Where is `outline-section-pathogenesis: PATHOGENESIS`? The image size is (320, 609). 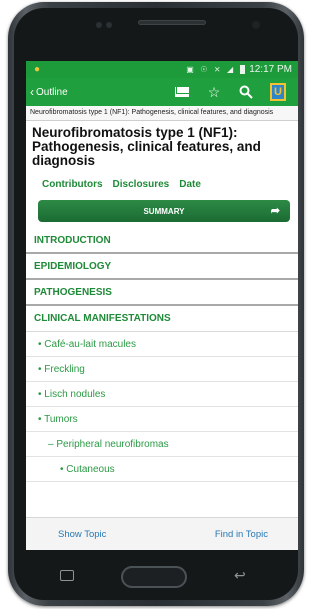 outline-section-pathogenesis: PATHOGENESIS is located at coordinates (162, 293).